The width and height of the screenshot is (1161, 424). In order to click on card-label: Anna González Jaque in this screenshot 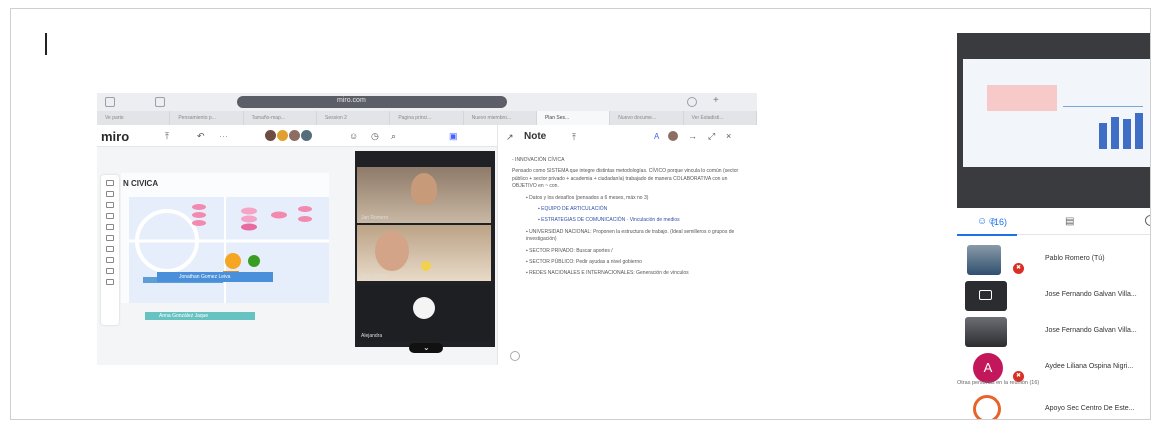, I will do `click(184, 316)`.